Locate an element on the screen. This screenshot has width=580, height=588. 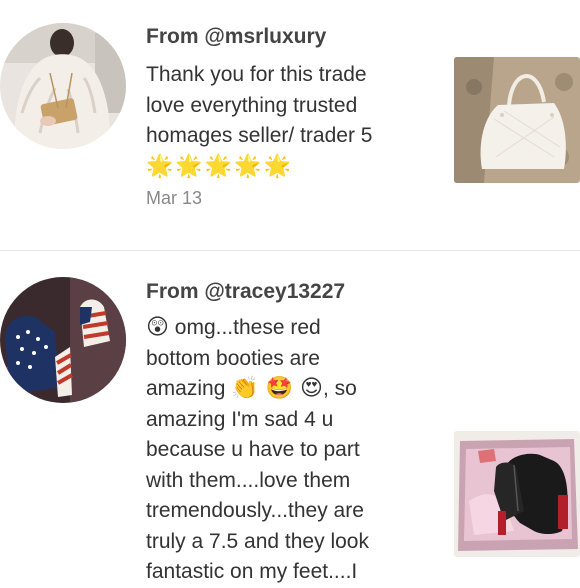
avatar-photo-fur-coat-icon is located at coordinates (63, 86).